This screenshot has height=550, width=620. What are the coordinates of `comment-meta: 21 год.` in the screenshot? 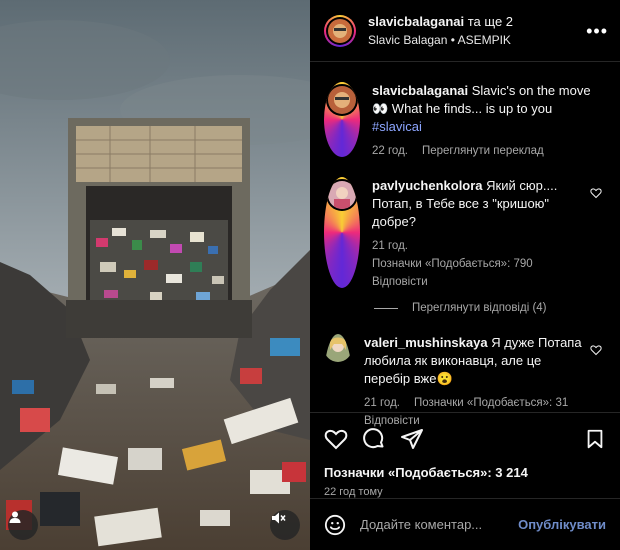 It's located at (482, 246).